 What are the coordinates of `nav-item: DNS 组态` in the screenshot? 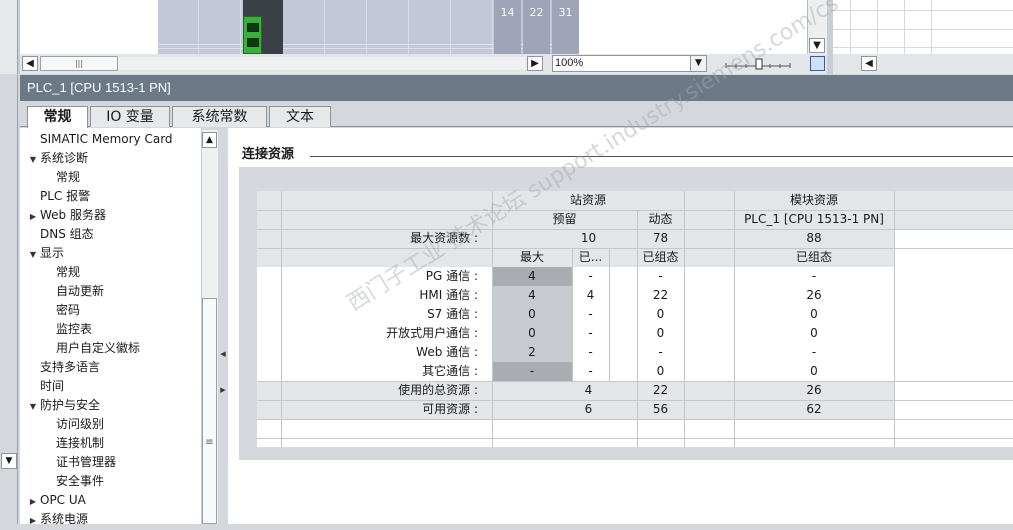 It's located at (60, 234).